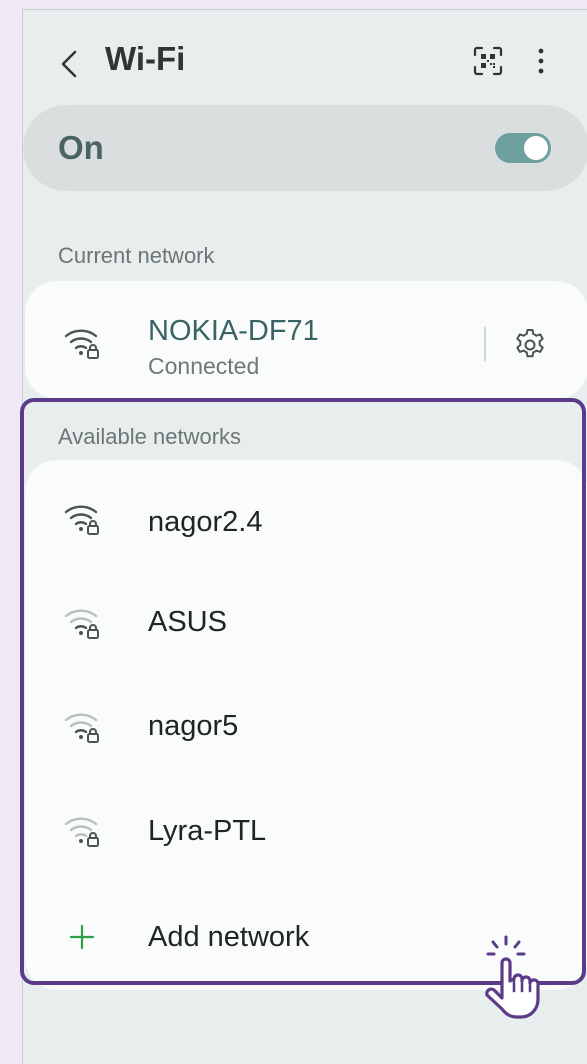  What do you see at coordinates (150, 436) in the screenshot?
I see `available-networks-heading: Available networks` at bounding box center [150, 436].